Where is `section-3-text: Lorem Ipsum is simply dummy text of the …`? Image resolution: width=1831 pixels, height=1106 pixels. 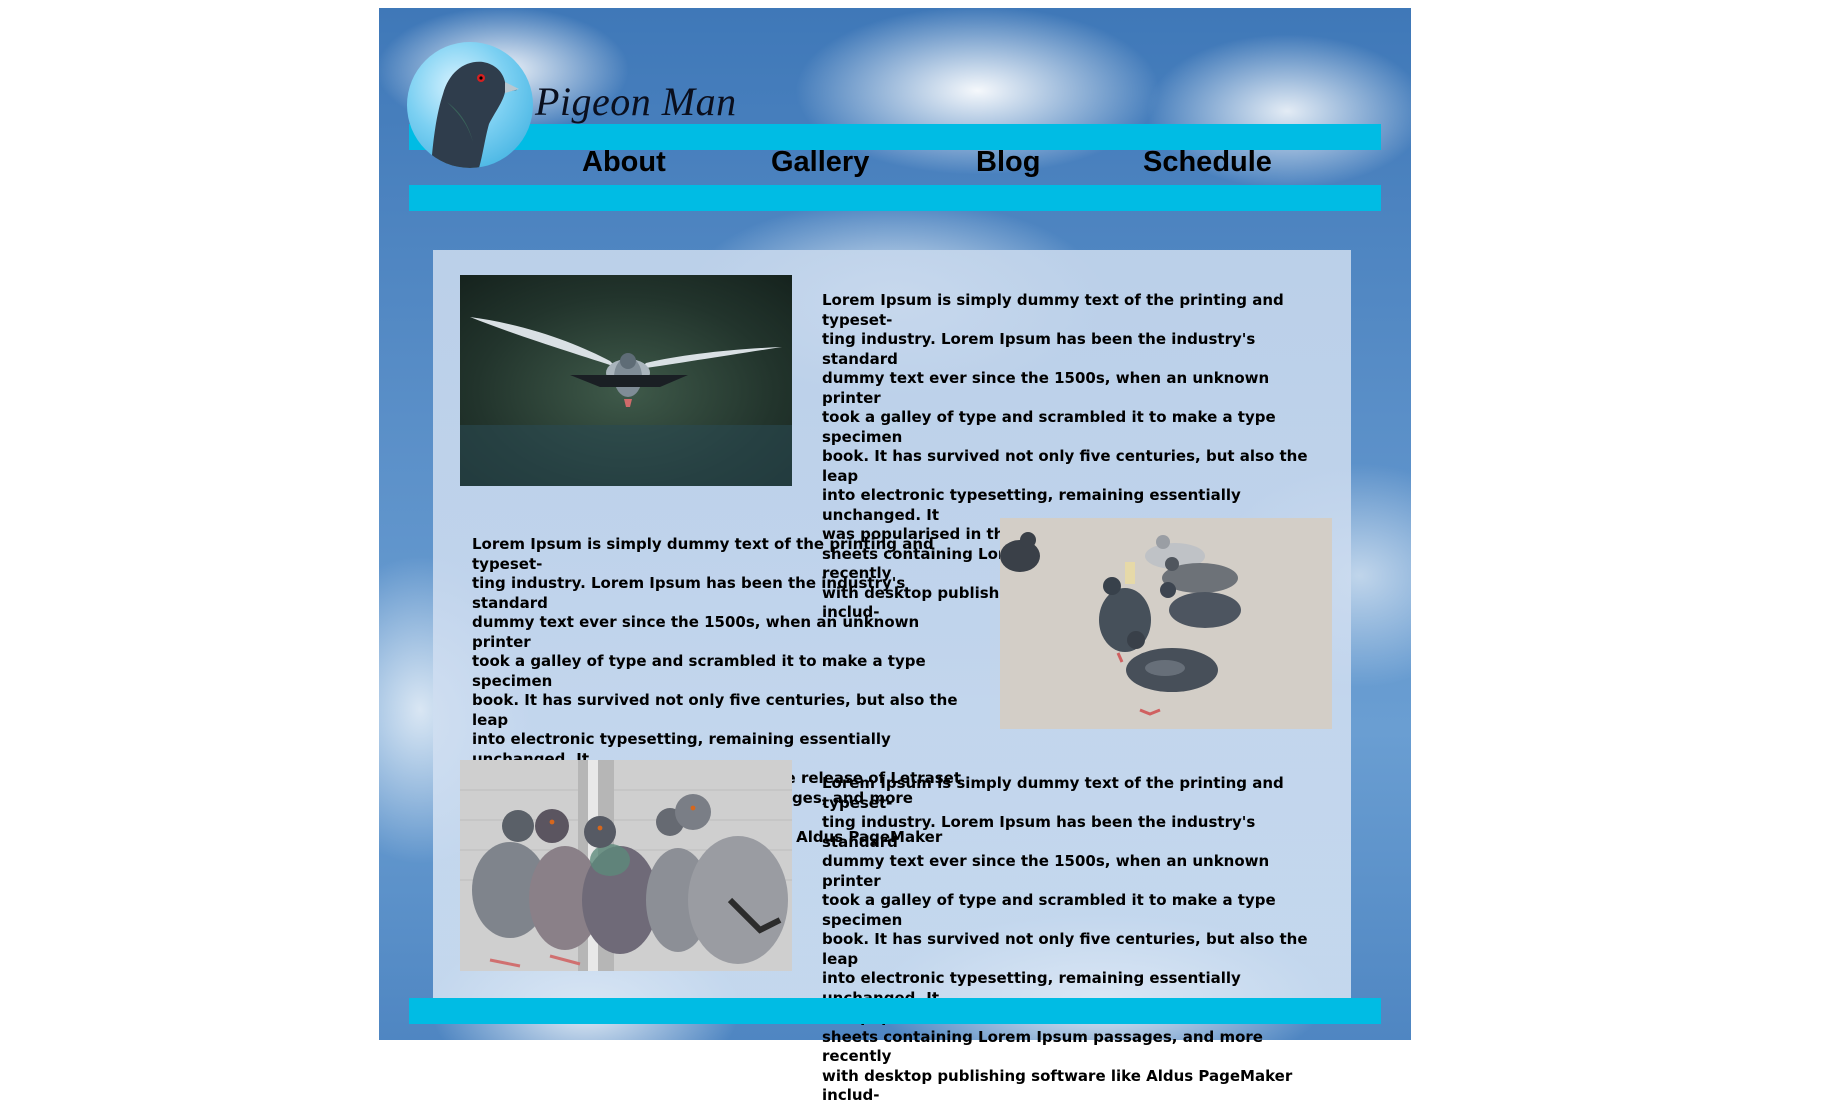 section-3-text: Lorem Ipsum is simply dummy text of the … is located at coordinates (1066, 939).